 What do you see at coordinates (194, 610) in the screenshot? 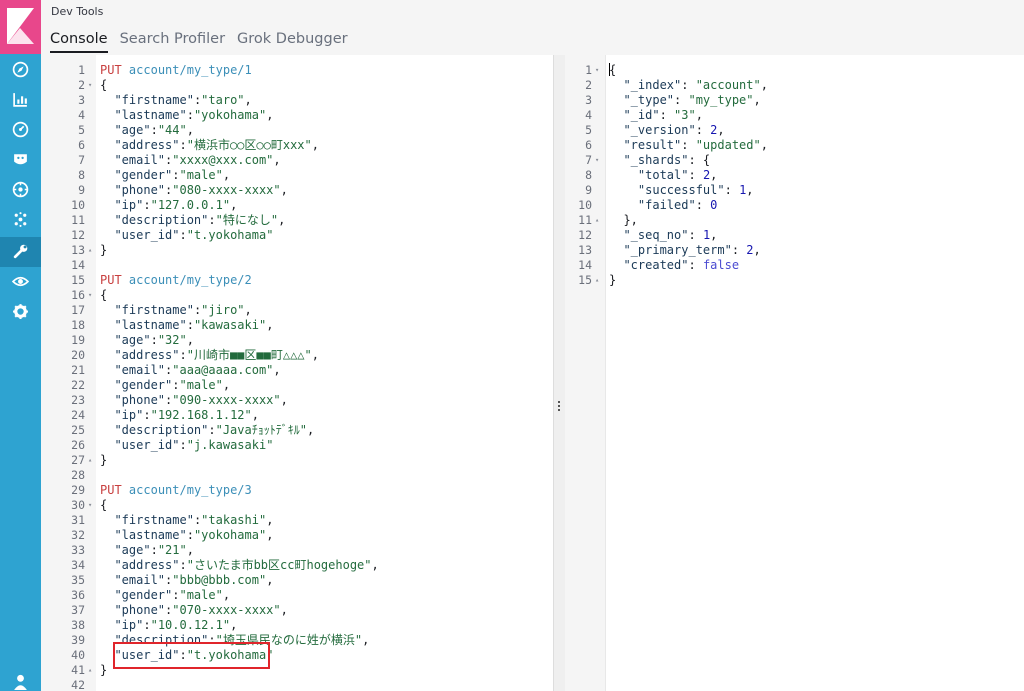
I see `code-text: "phone":"070-xxxx-xxxx",` at bounding box center [194, 610].